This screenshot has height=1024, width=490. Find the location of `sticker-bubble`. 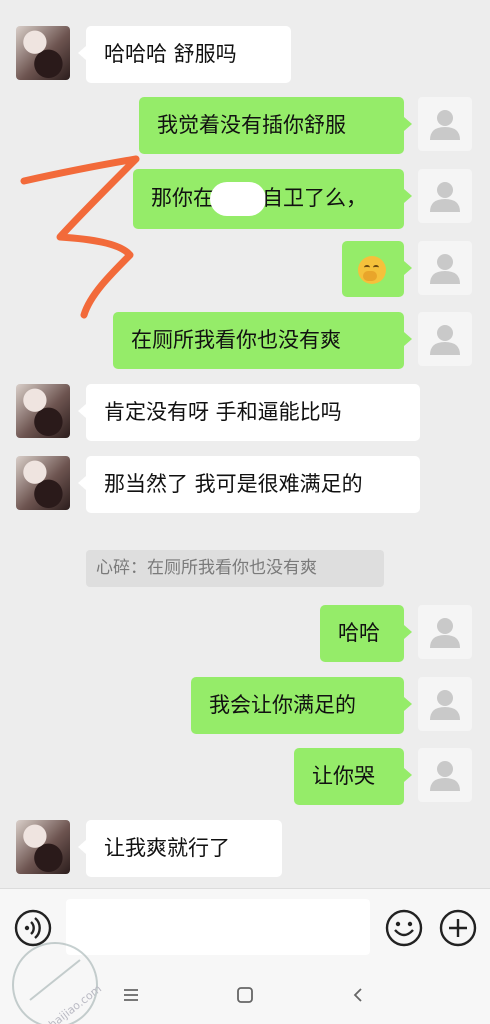

sticker-bubble is located at coordinates (377, 269).